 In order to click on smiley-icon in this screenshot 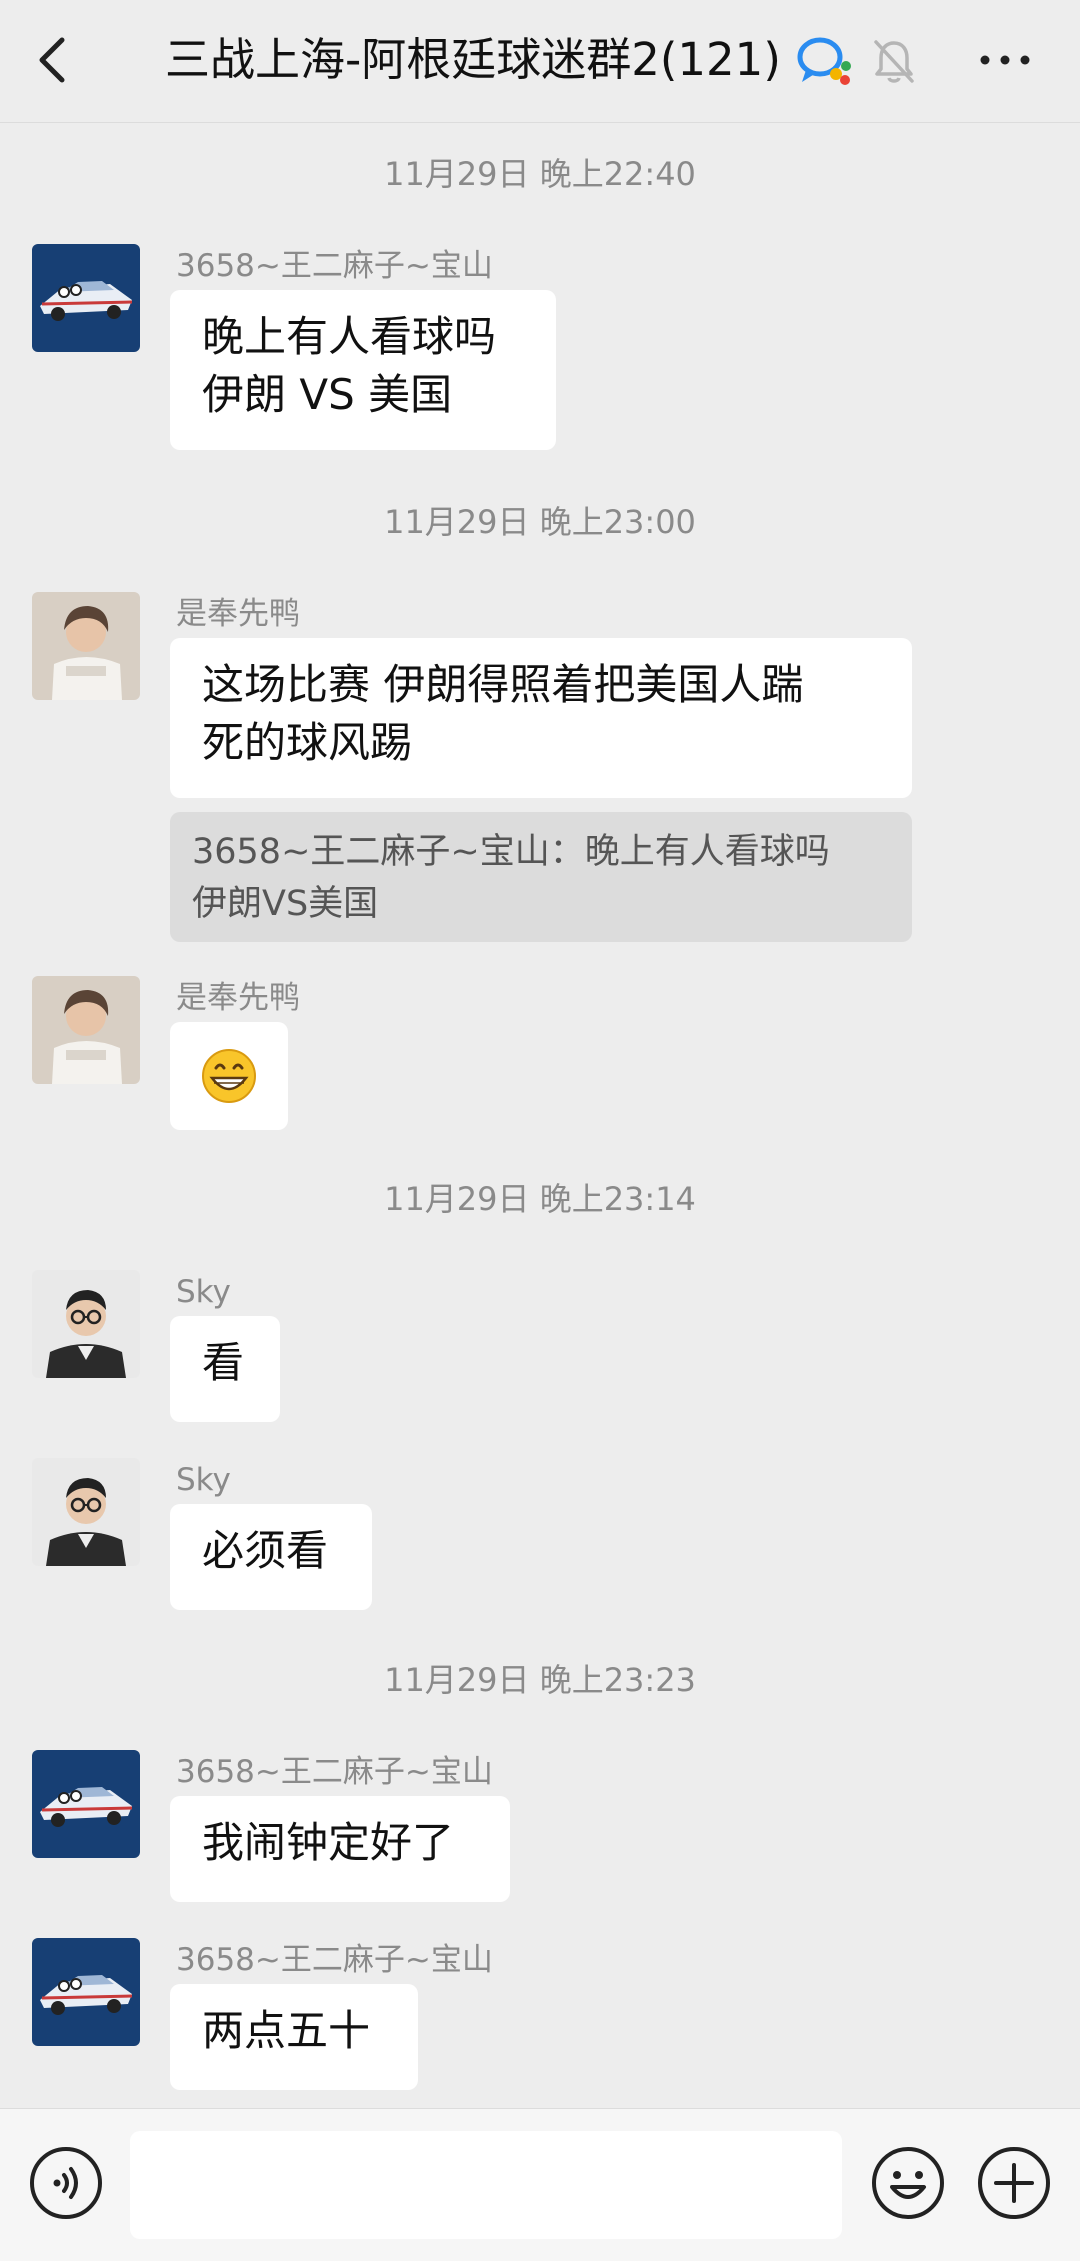, I will do `click(908, 2183)`.